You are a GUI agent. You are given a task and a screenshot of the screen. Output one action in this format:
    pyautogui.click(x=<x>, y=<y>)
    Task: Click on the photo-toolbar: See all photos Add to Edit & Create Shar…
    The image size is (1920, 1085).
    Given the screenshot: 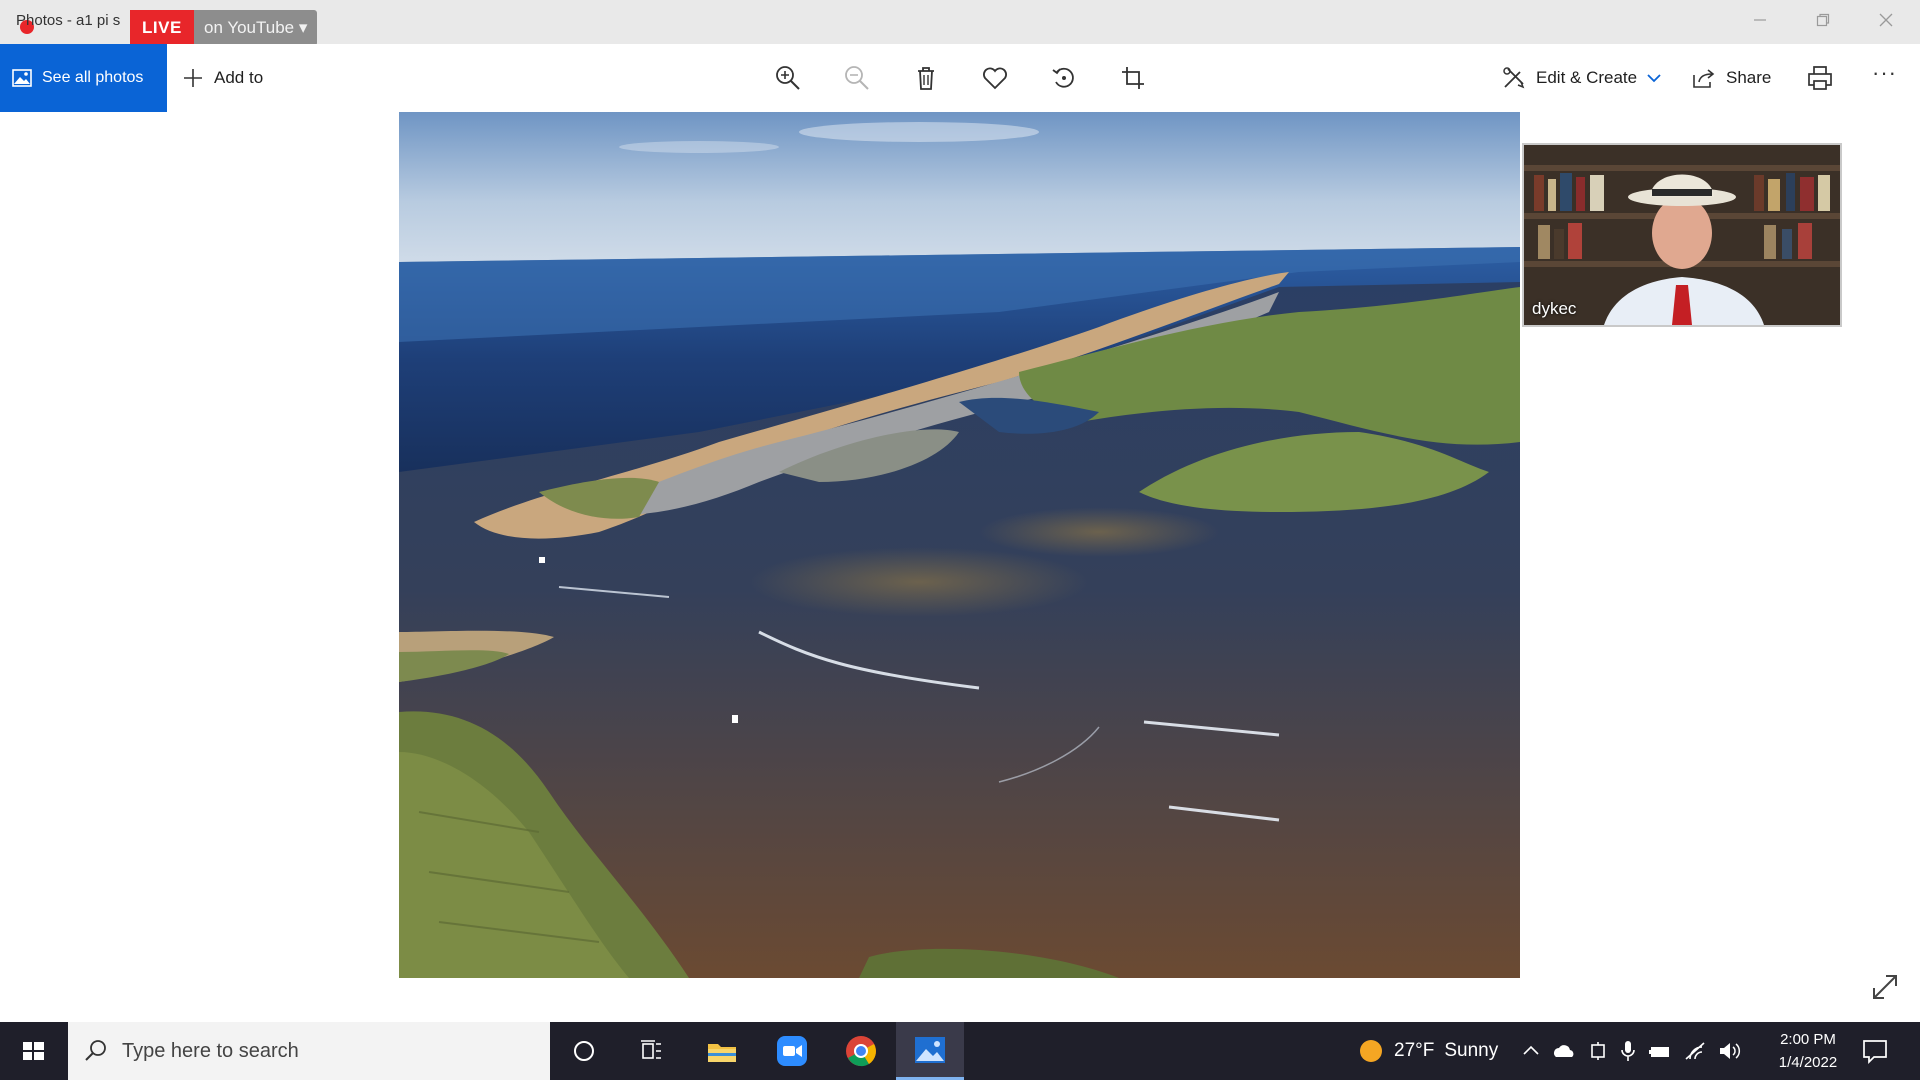 What is the action you would take?
    pyautogui.click(x=960, y=78)
    